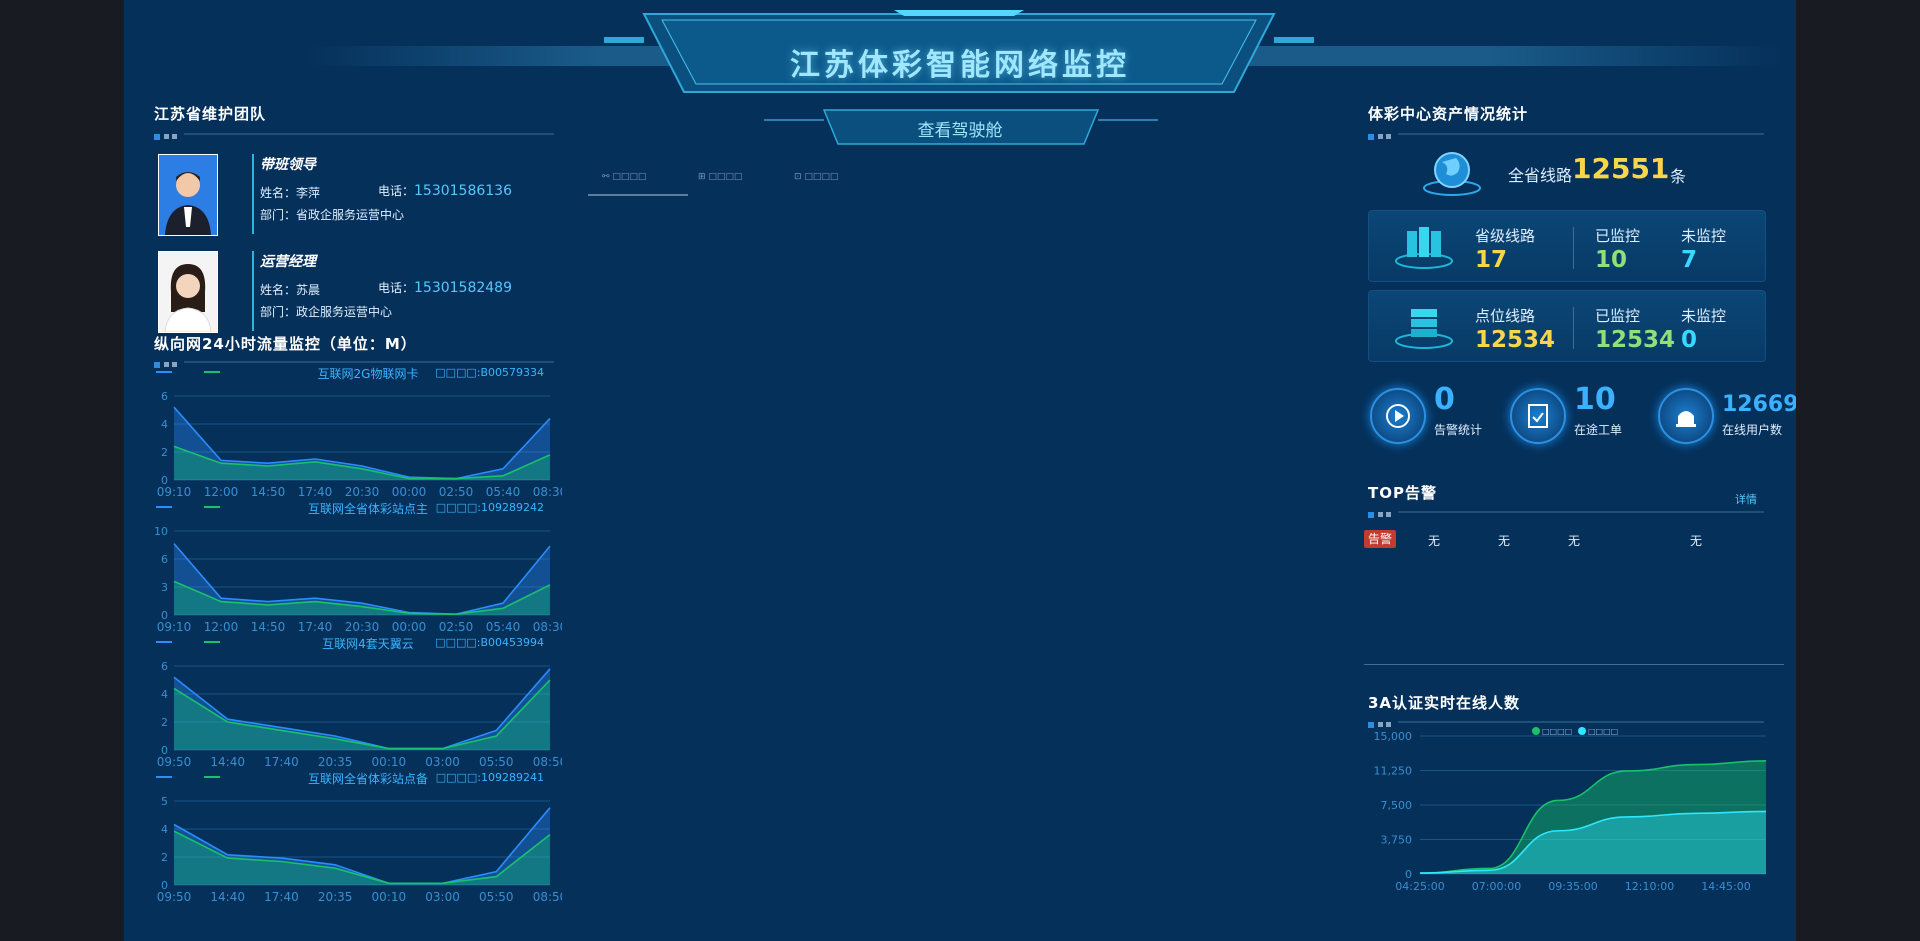 This screenshot has height=941, width=1920. I want to click on online-users-stat-icon, so click(1686, 416).